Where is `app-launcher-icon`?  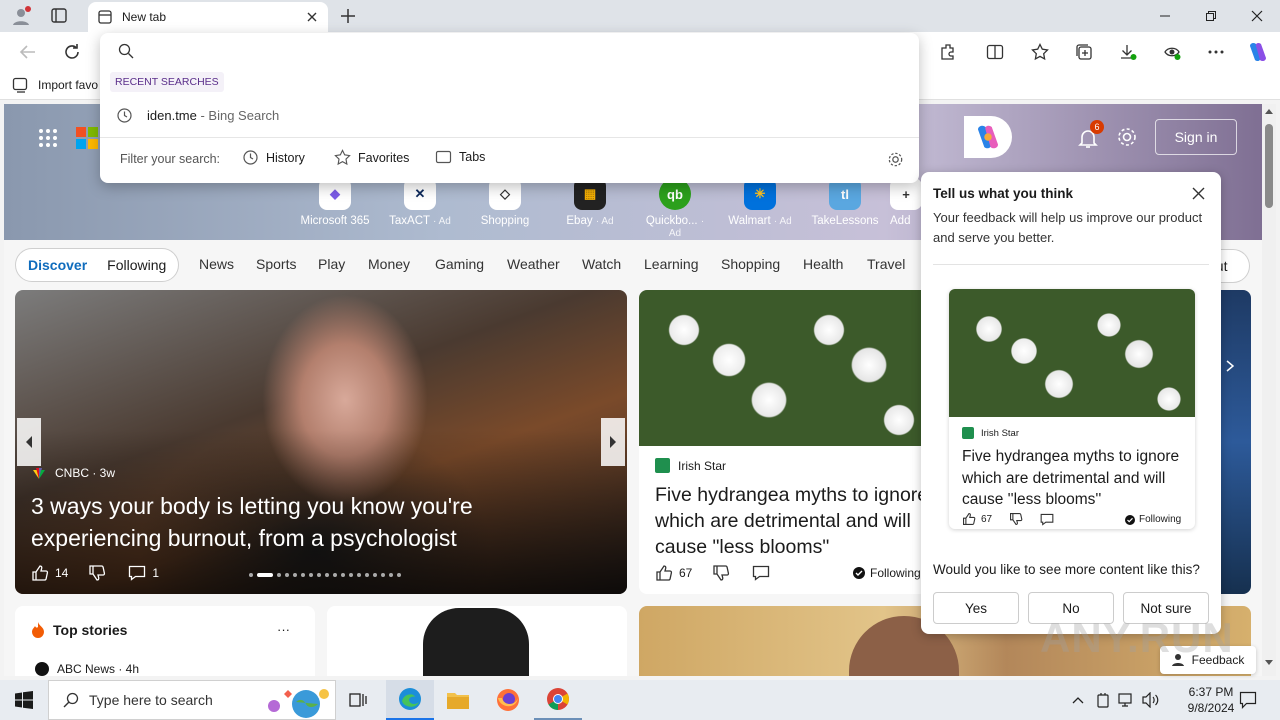 app-launcher-icon is located at coordinates (48, 138).